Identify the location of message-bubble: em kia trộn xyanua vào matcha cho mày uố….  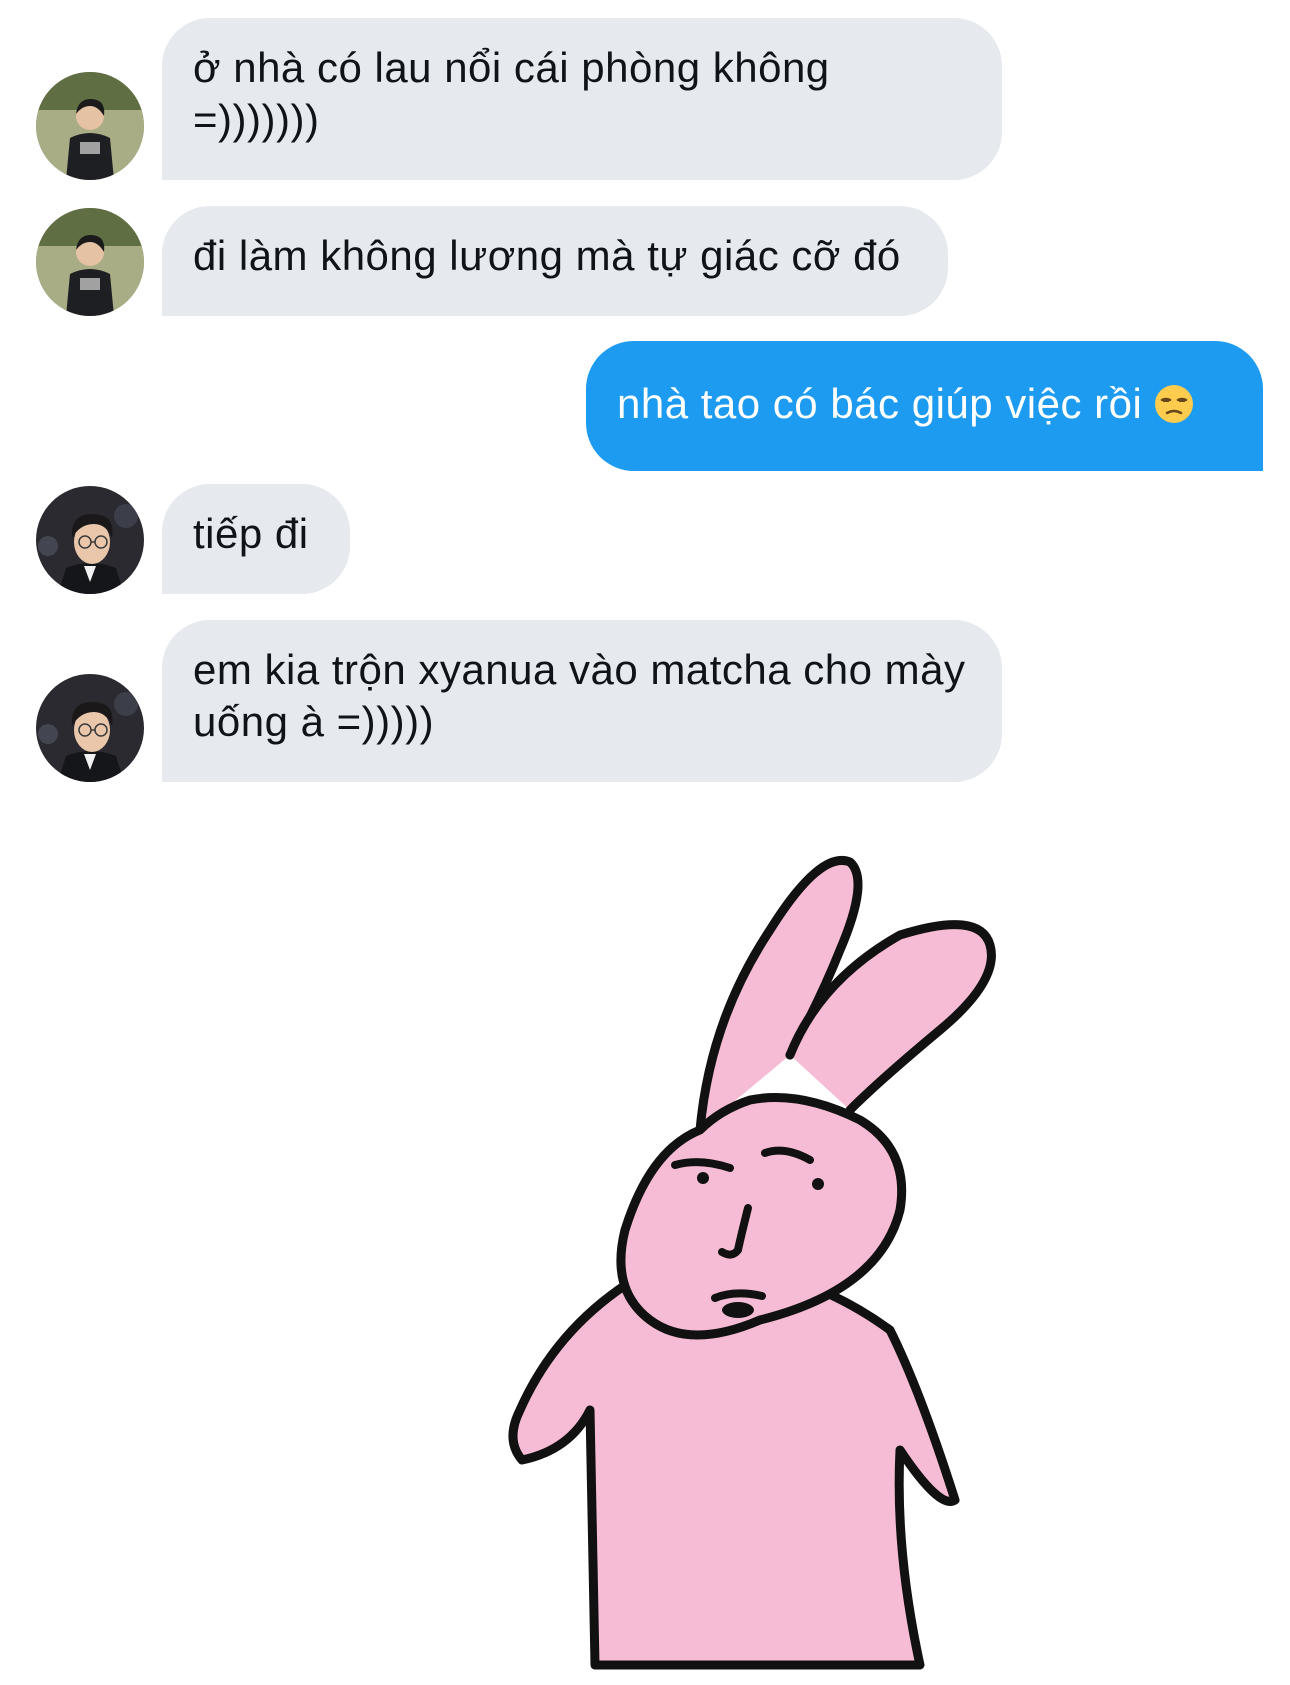
(582, 701).